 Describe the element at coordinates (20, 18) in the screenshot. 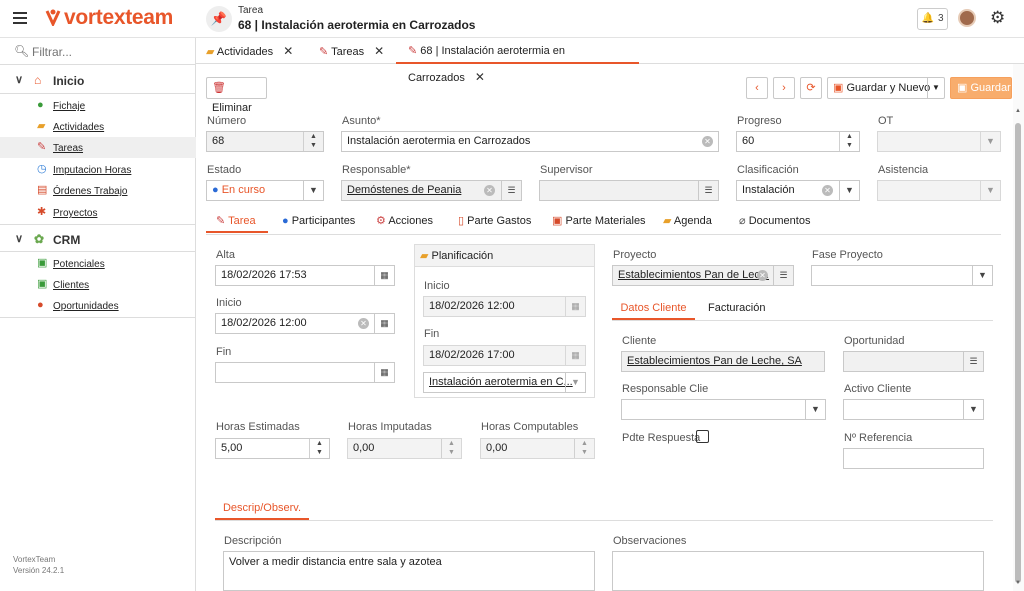

I see `menu-icon` at that location.